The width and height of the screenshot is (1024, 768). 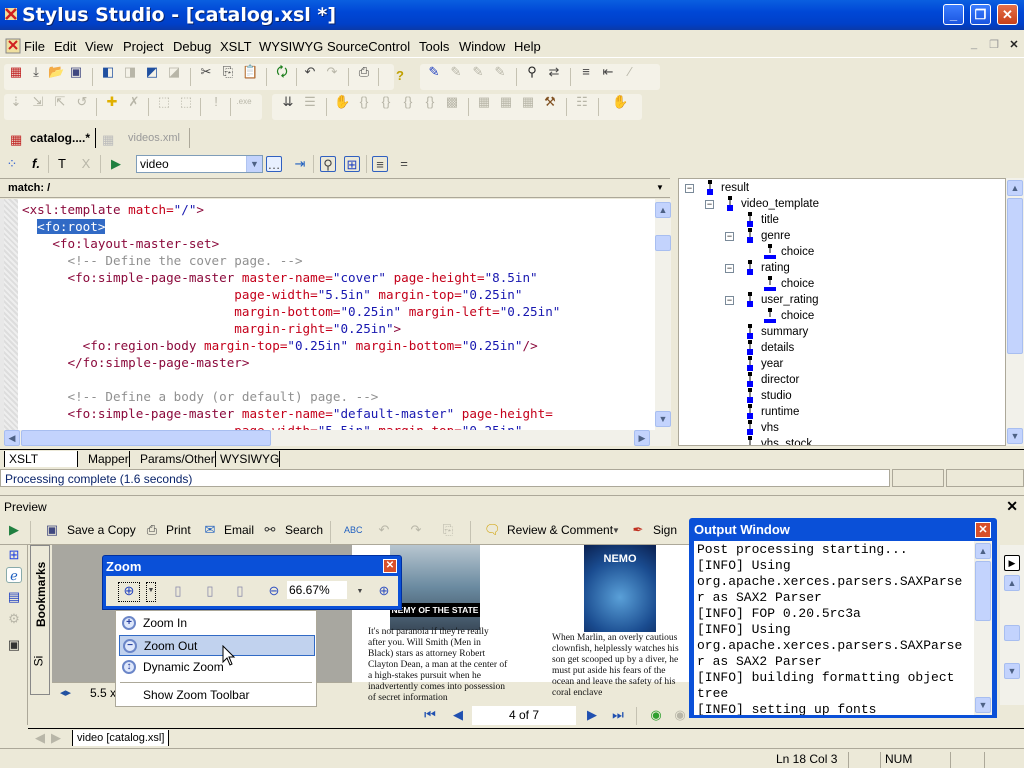 I want to click on actual-size-icon: ▯, so click(x=178, y=591).